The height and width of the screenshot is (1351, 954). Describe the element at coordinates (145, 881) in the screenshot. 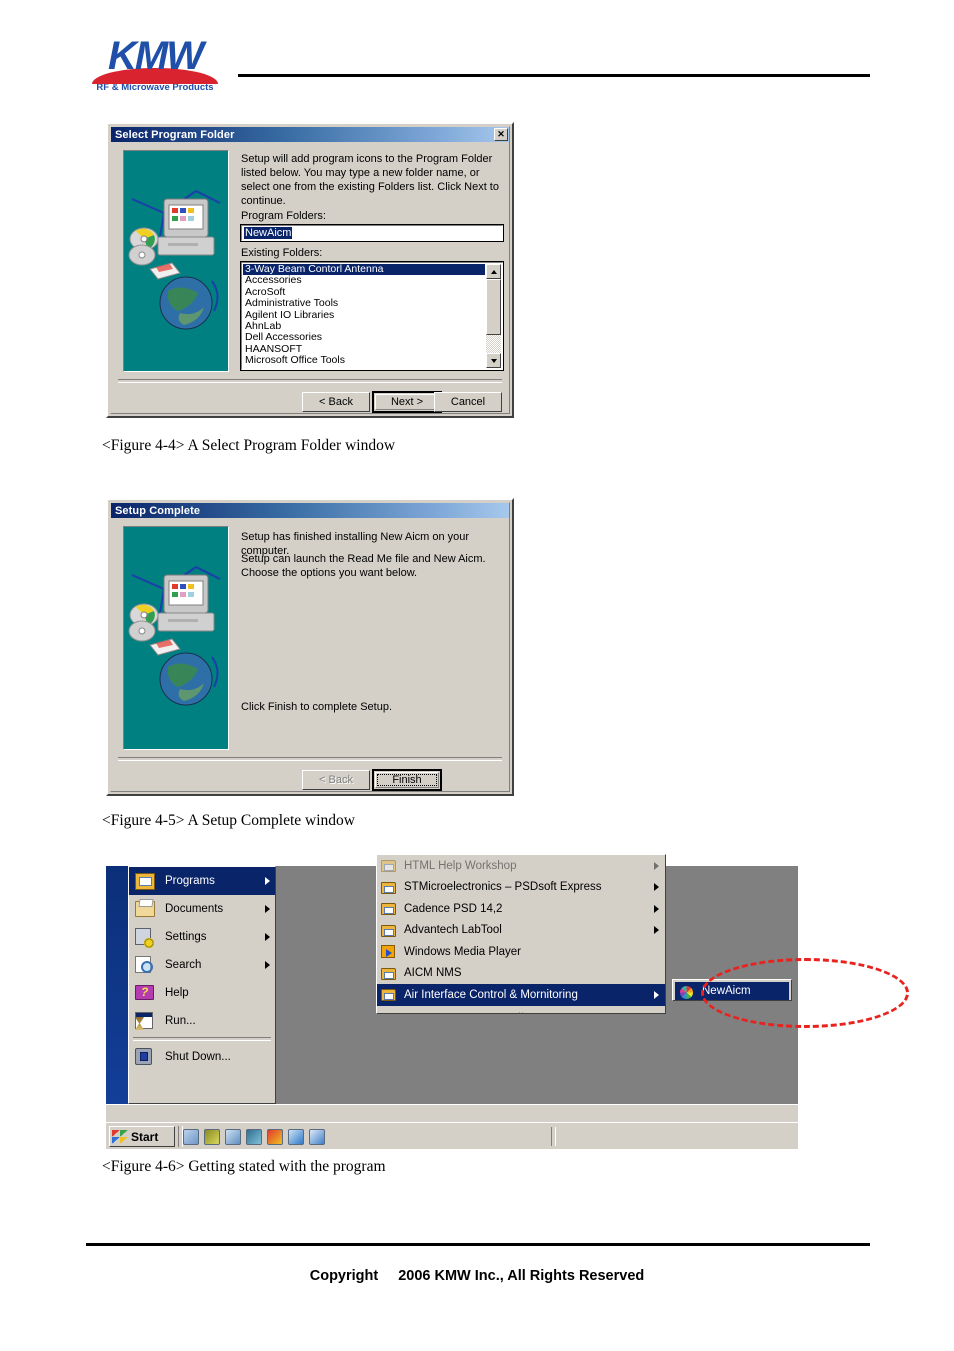

I see `programs-folder-icon` at that location.